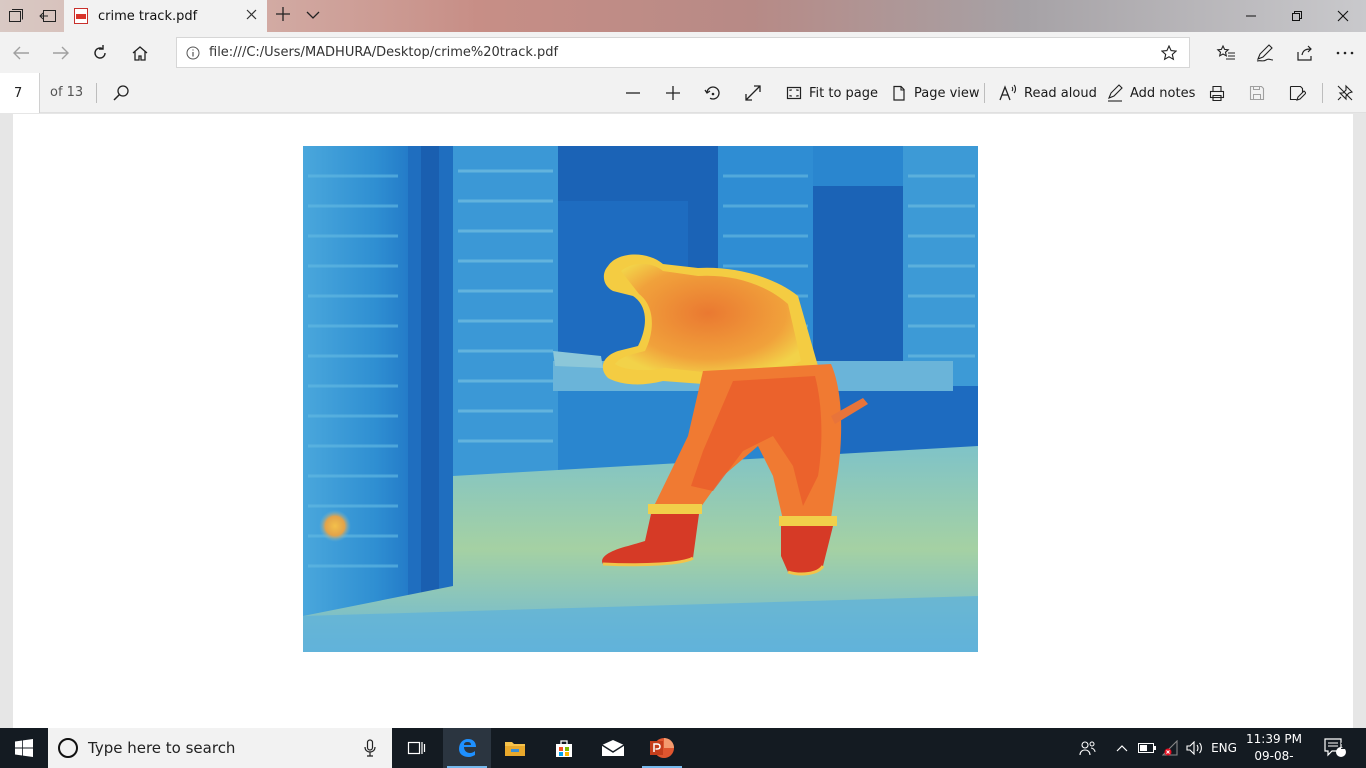 This screenshot has width=1366, height=768. What do you see at coordinates (1217, 93) in the screenshot?
I see `print-icon` at bounding box center [1217, 93].